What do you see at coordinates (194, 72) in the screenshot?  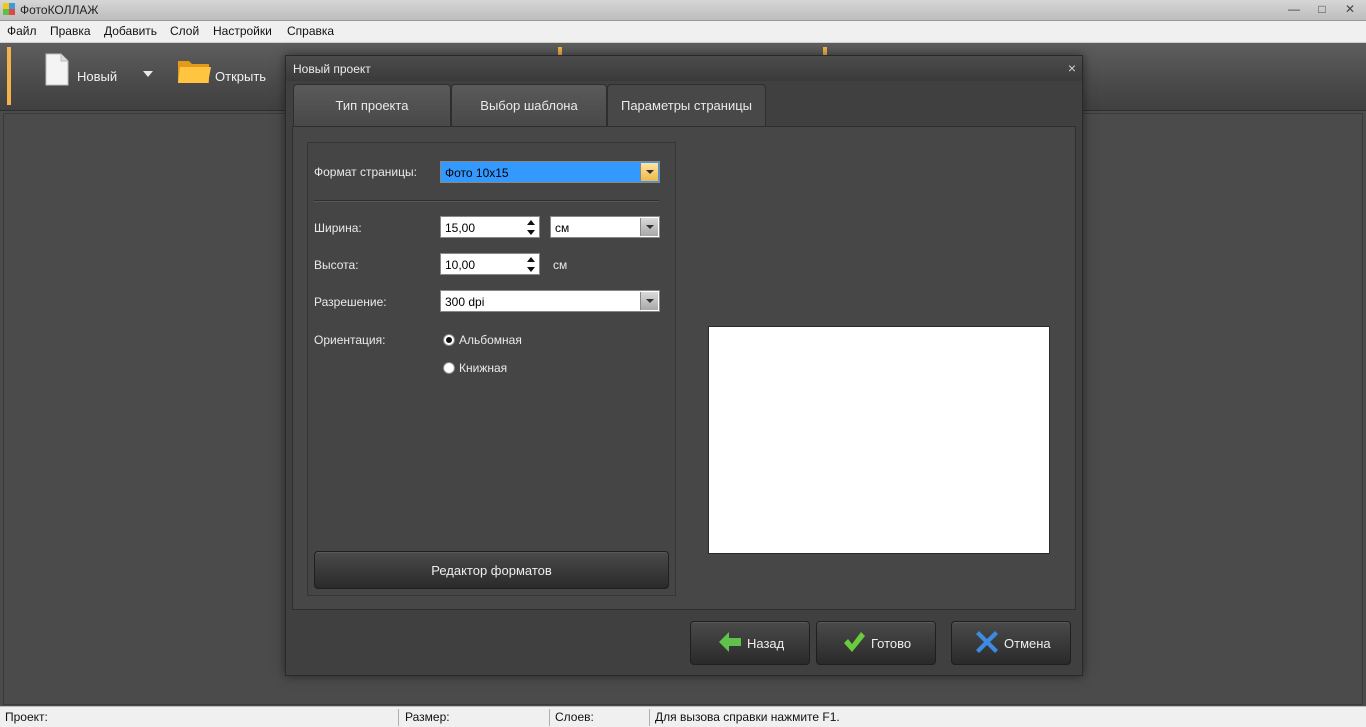 I see `folder-icon` at bounding box center [194, 72].